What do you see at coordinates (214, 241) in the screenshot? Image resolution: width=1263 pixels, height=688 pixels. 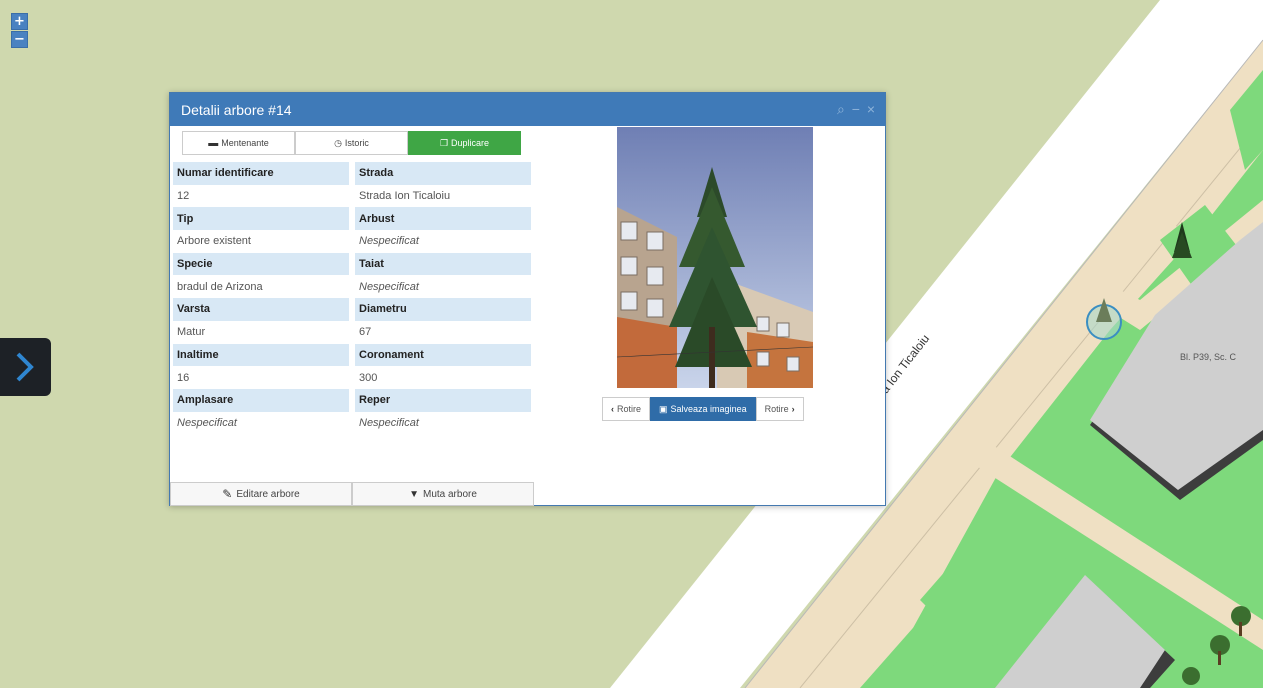 I see `field-value: Arbore existent` at bounding box center [214, 241].